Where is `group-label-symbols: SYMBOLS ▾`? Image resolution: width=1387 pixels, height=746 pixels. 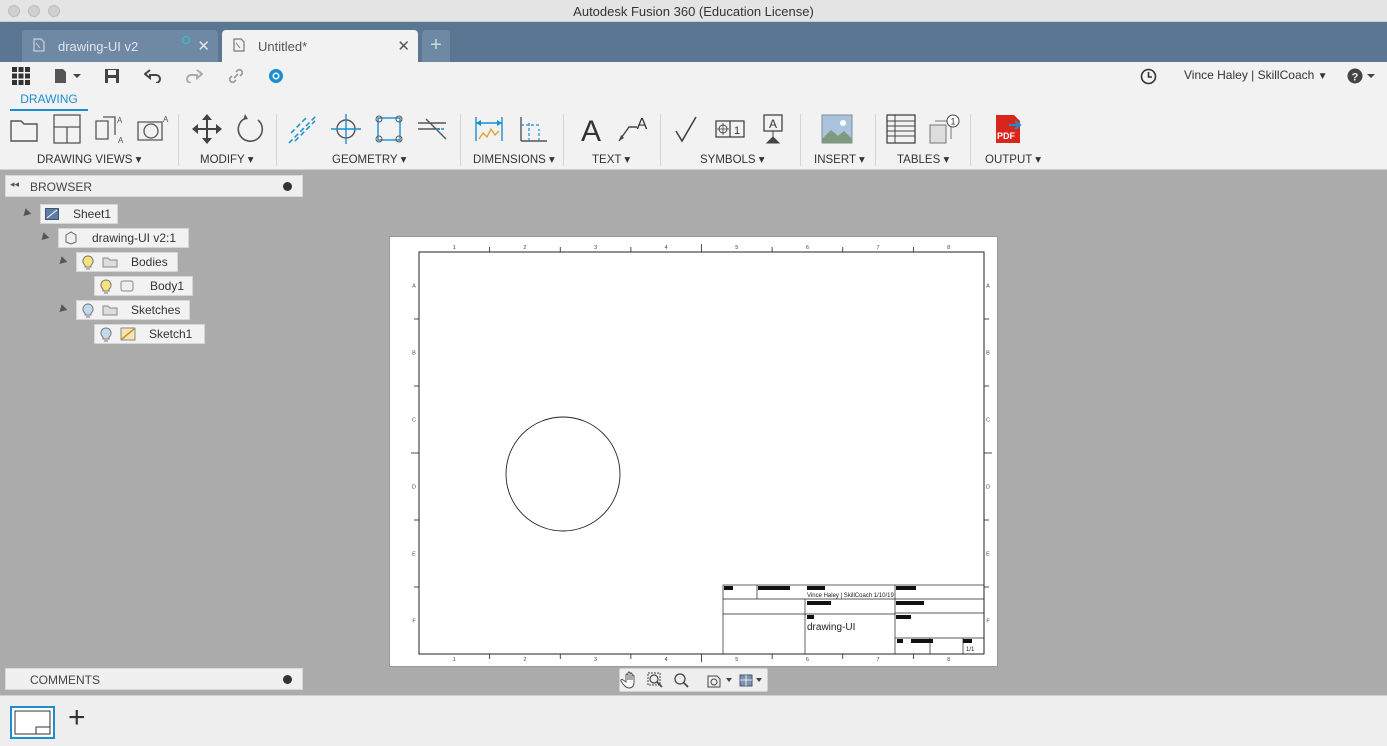
group-label-symbols: SYMBOLS ▾ is located at coordinates (732, 159).